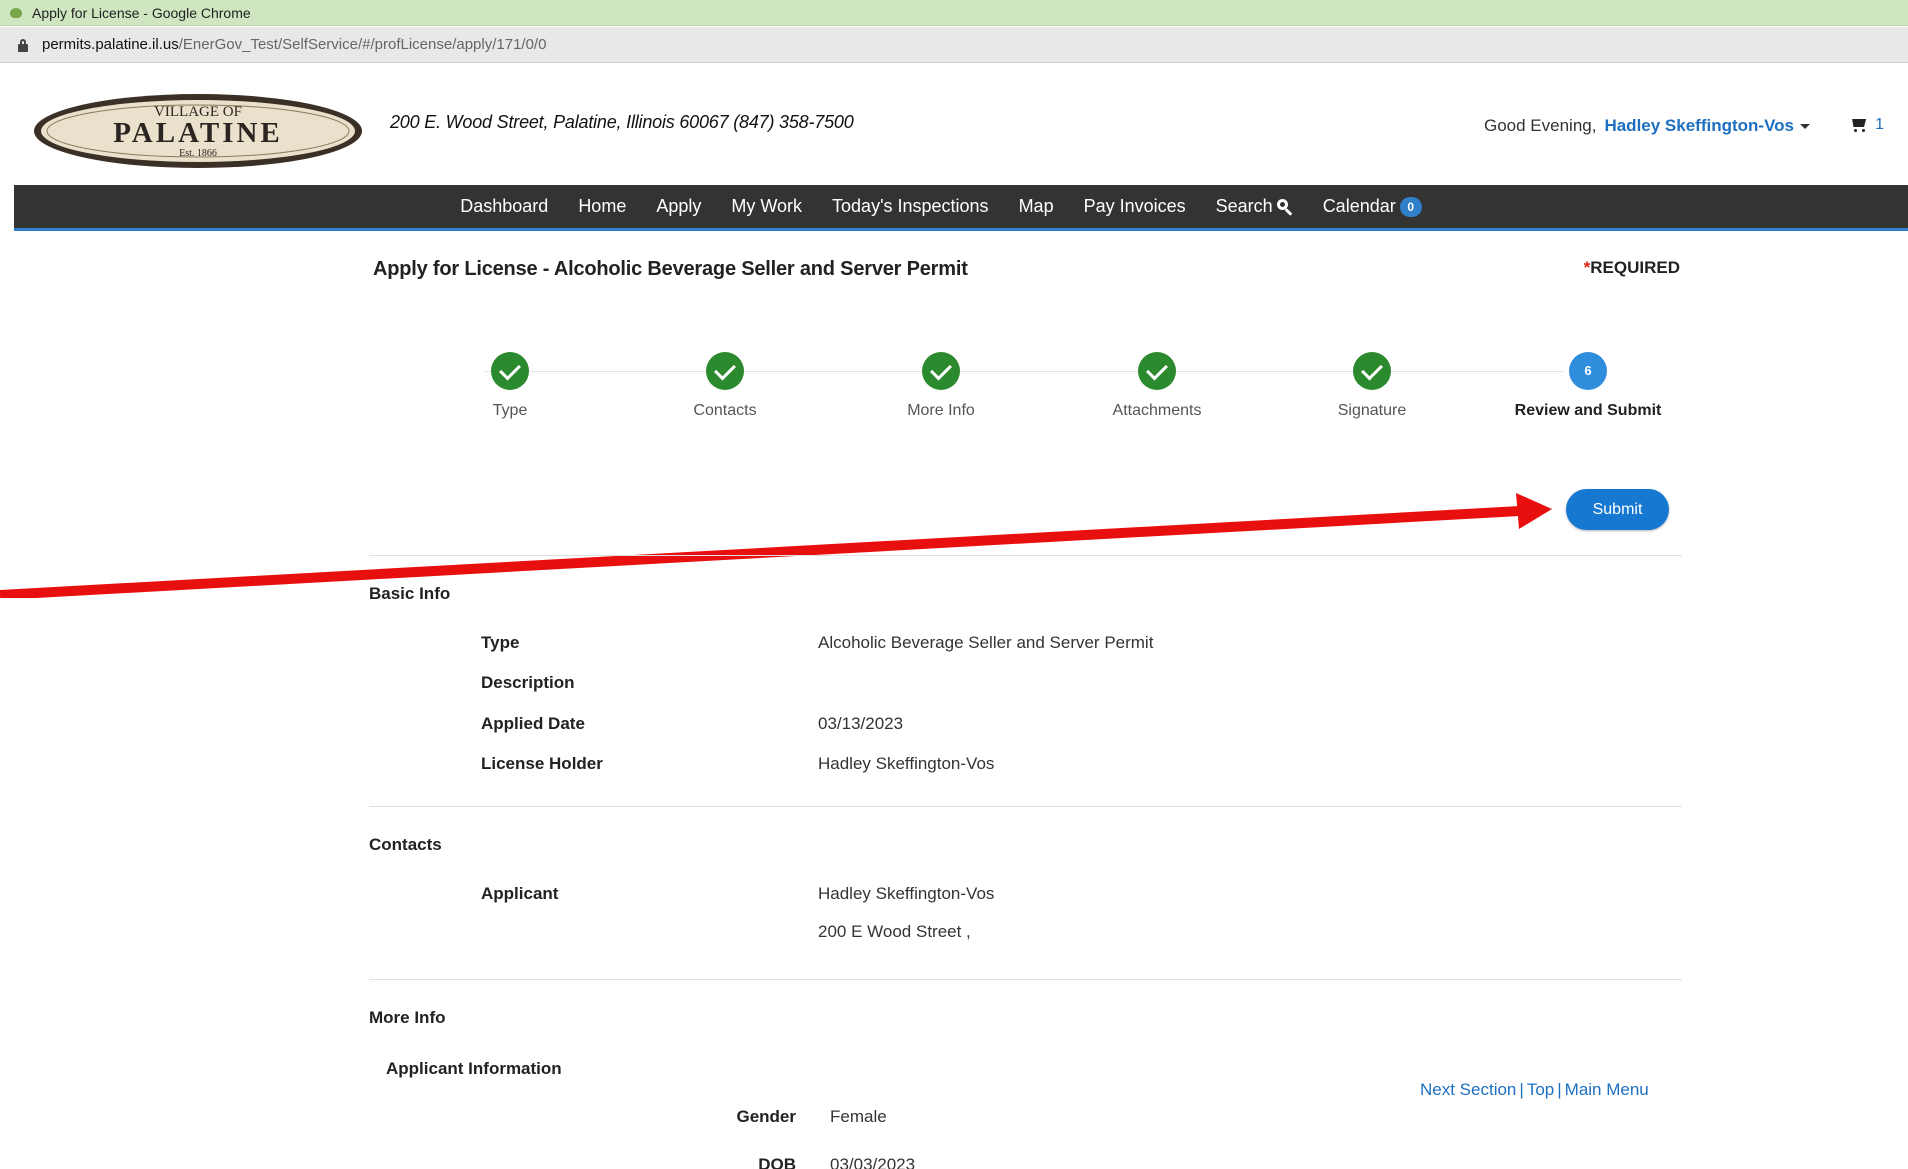 The width and height of the screenshot is (1908, 1169). What do you see at coordinates (1135, 206) in the screenshot?
I see `nav-pay-invoices: Pay Invoices` at bounding box center [1135, 206].